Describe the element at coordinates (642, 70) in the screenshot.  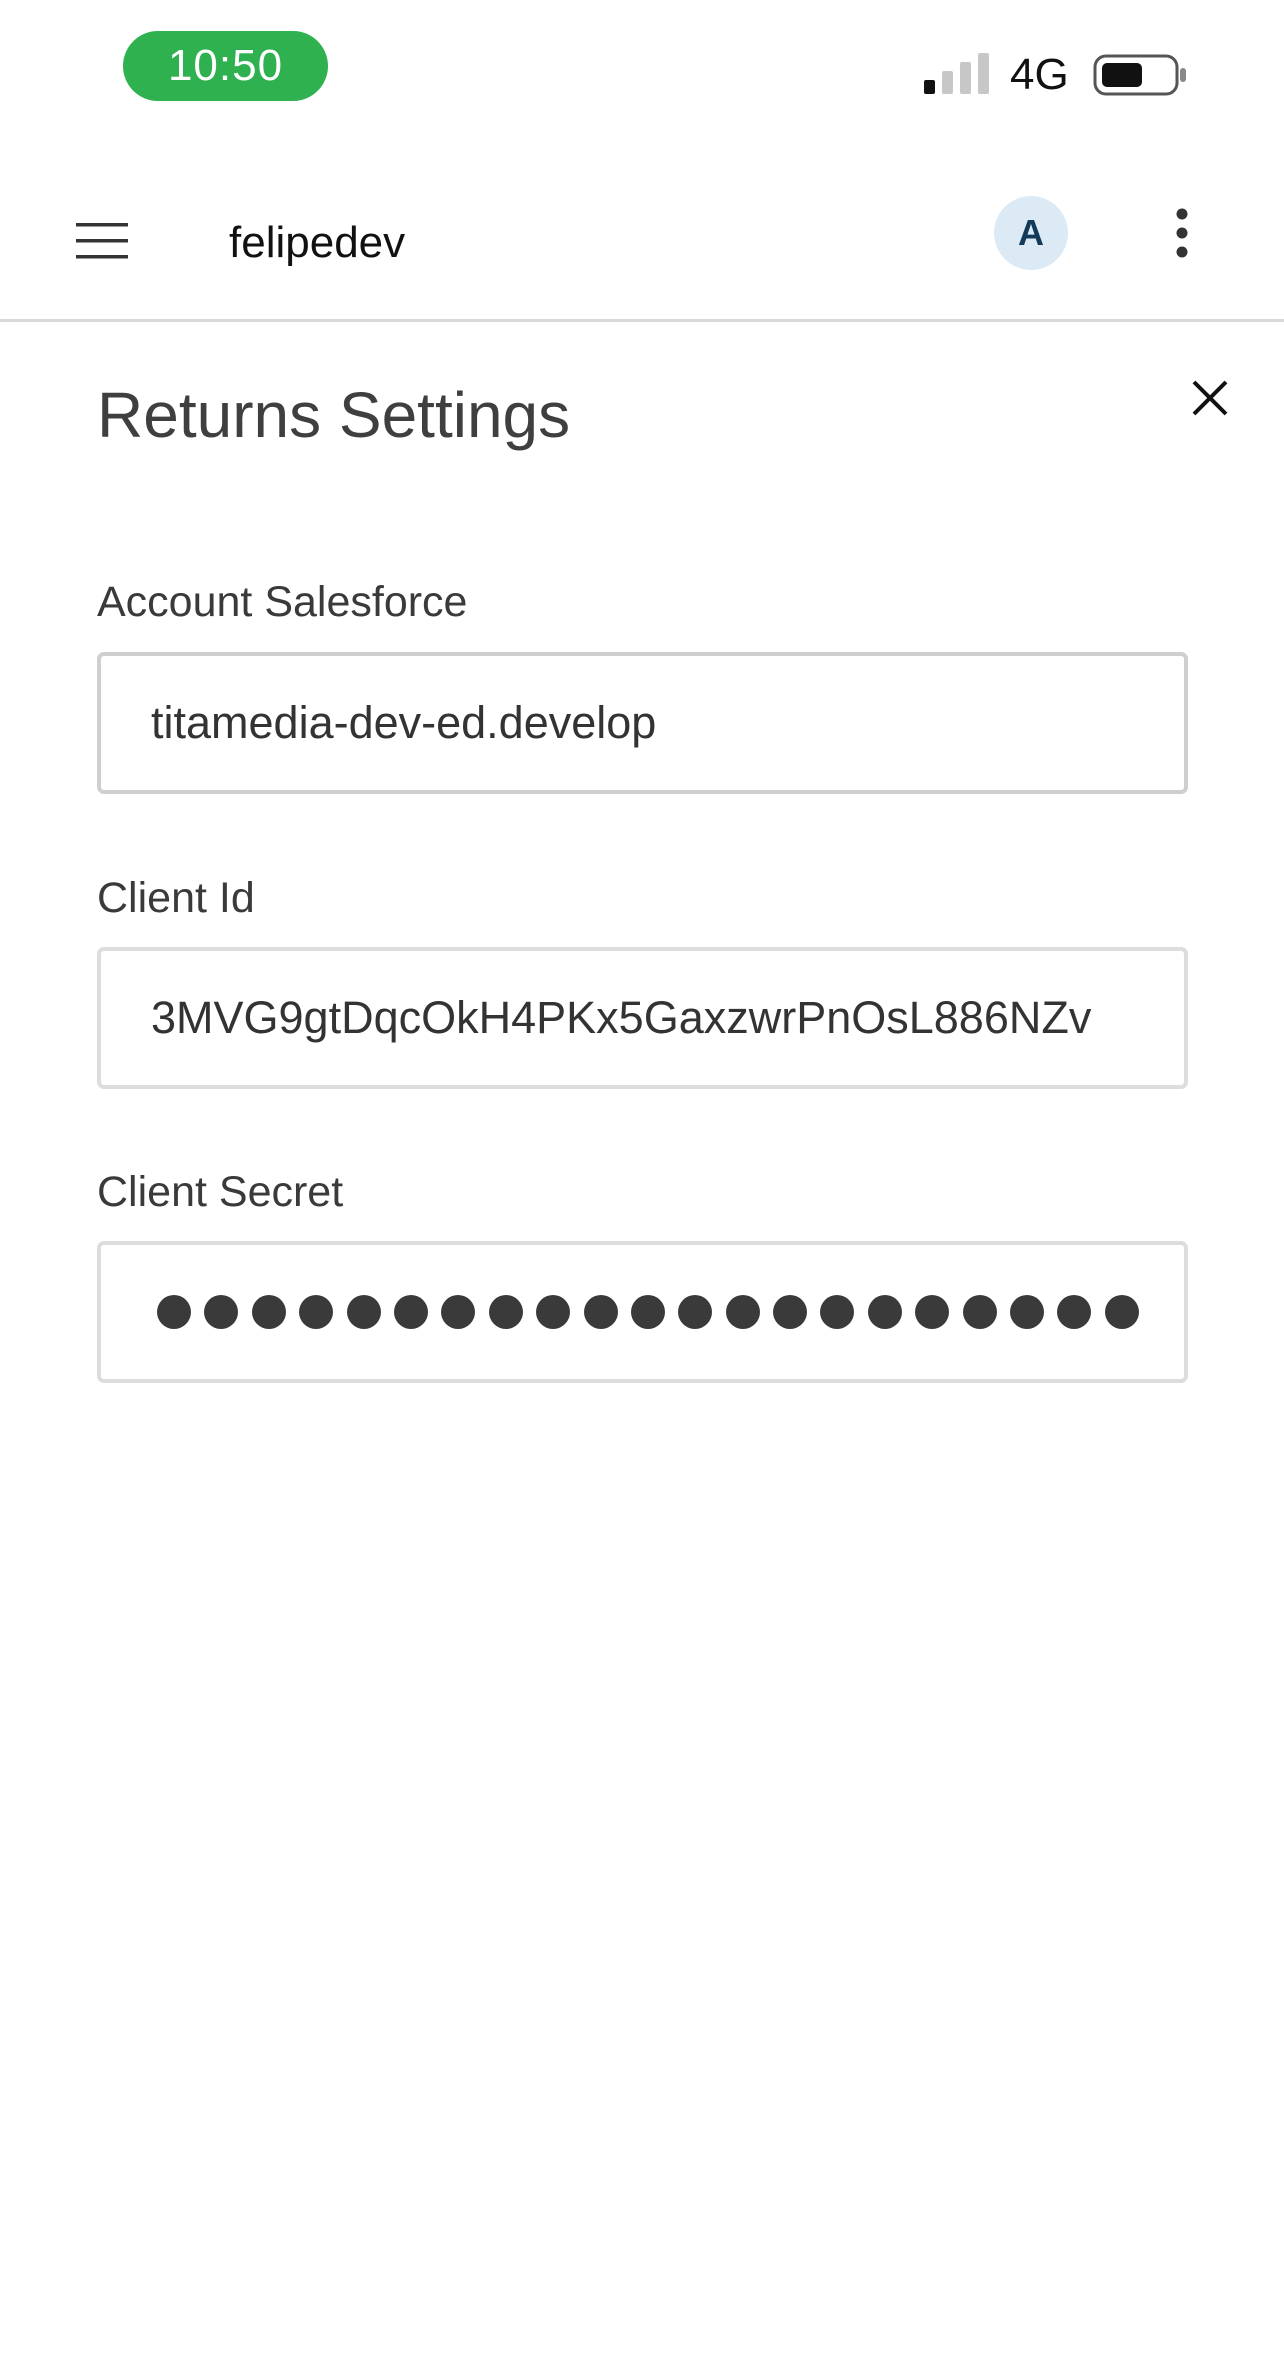
I see `status-bar: 10:50 4G` at that location.